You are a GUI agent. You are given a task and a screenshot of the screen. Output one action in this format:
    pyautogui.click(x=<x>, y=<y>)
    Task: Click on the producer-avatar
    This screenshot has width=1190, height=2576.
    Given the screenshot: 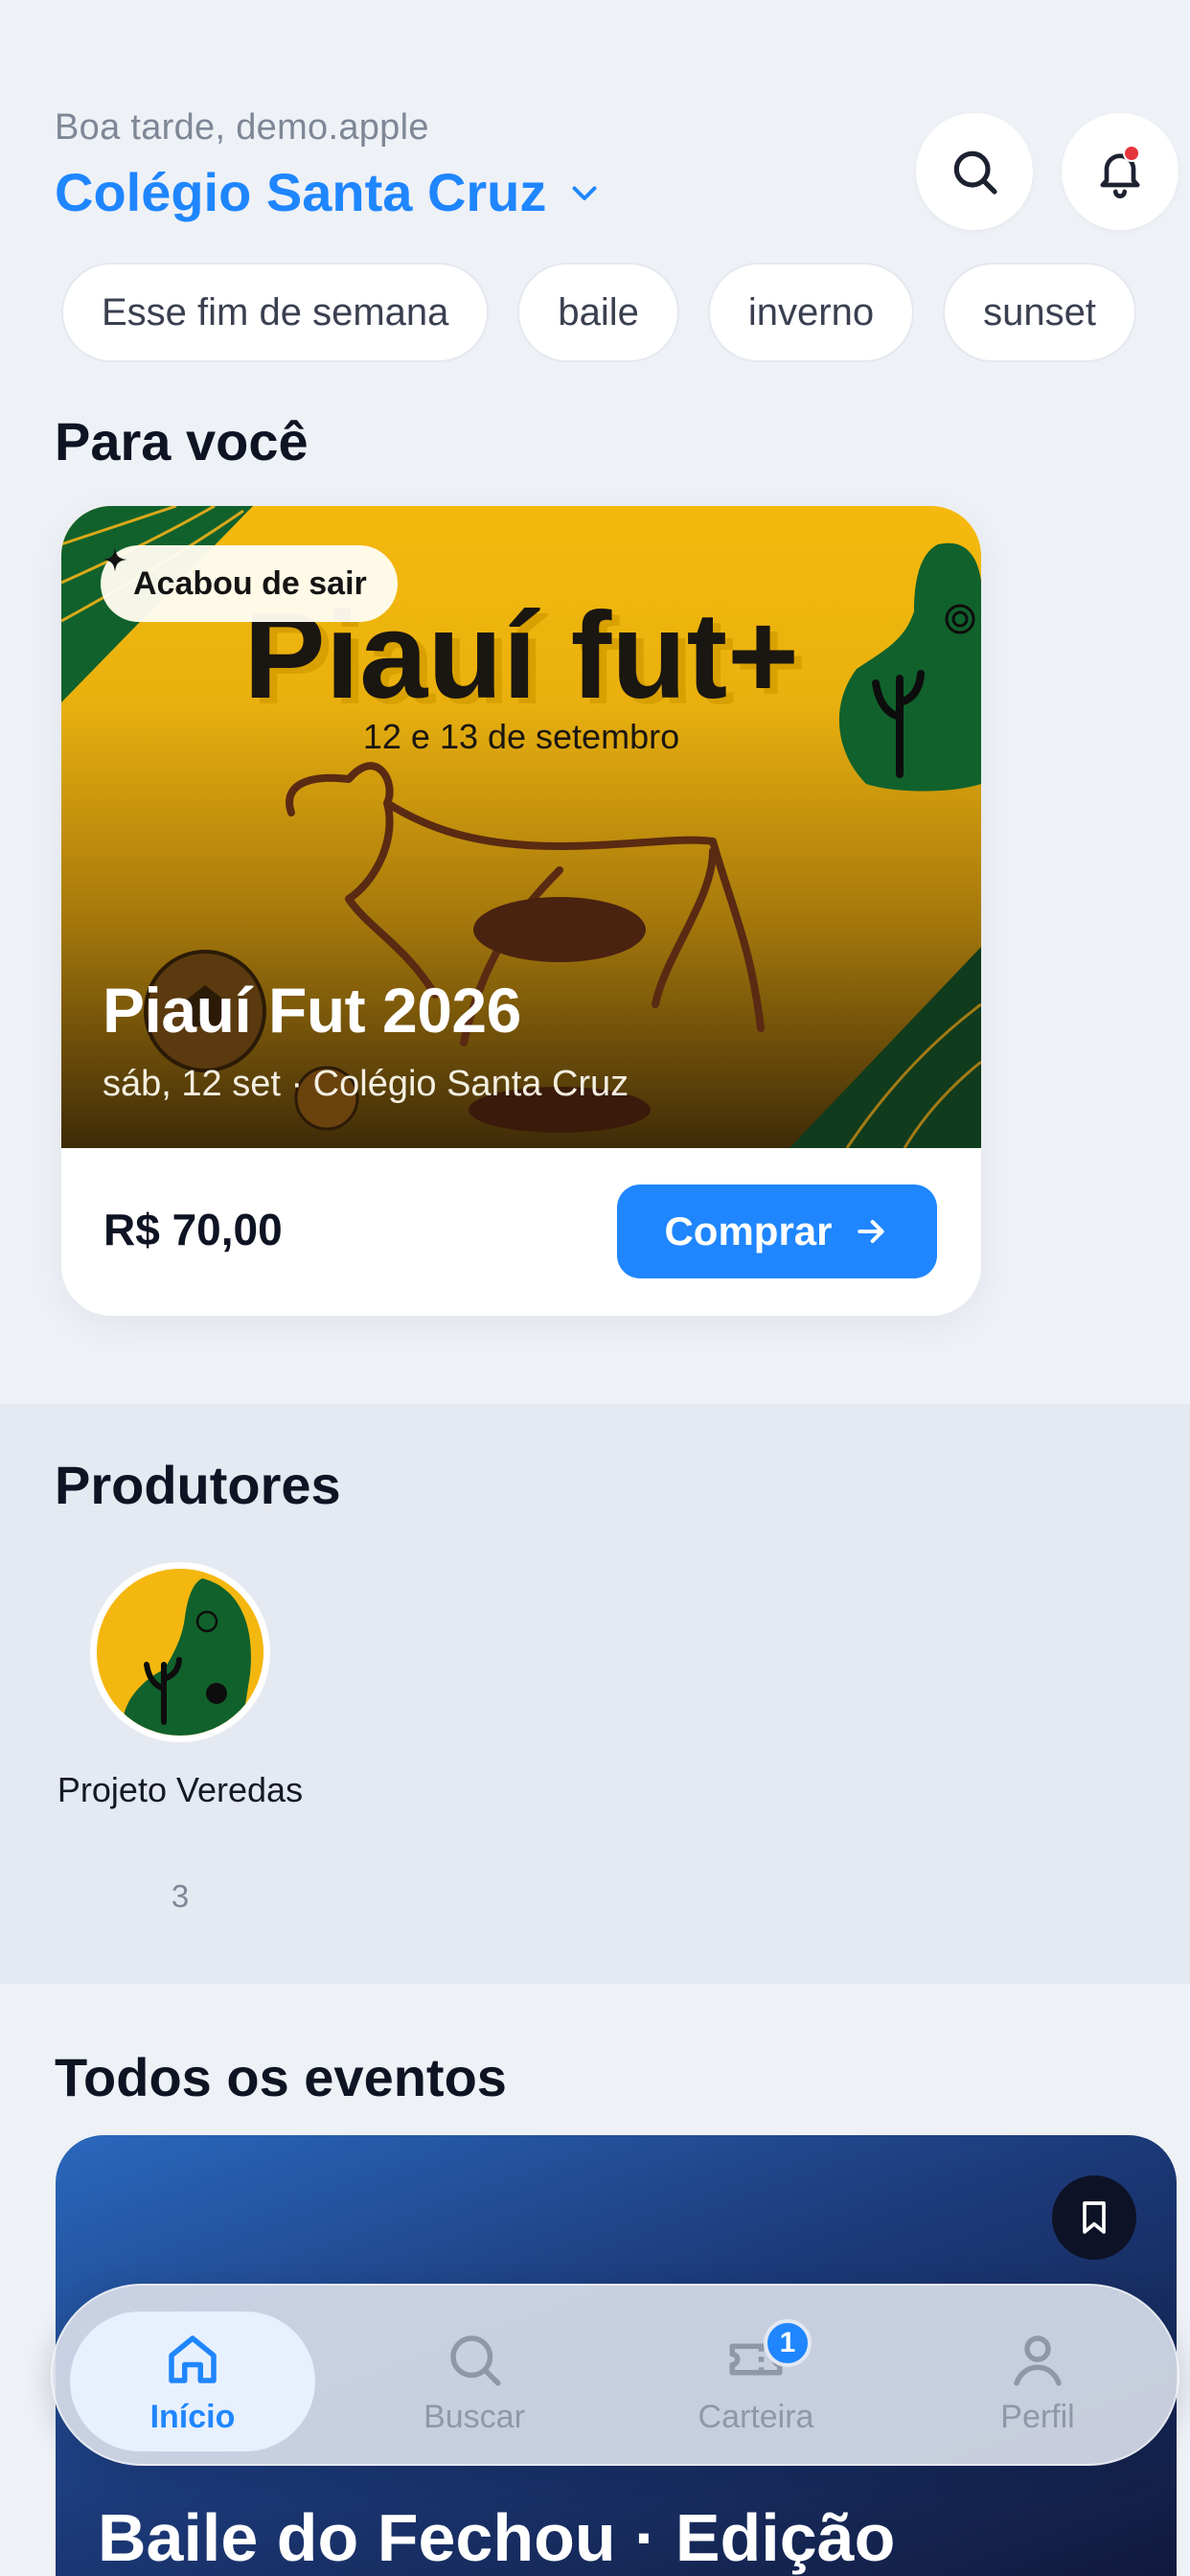 What is the action you would take?
    pyautogui.click(x=180, y=1652)
    